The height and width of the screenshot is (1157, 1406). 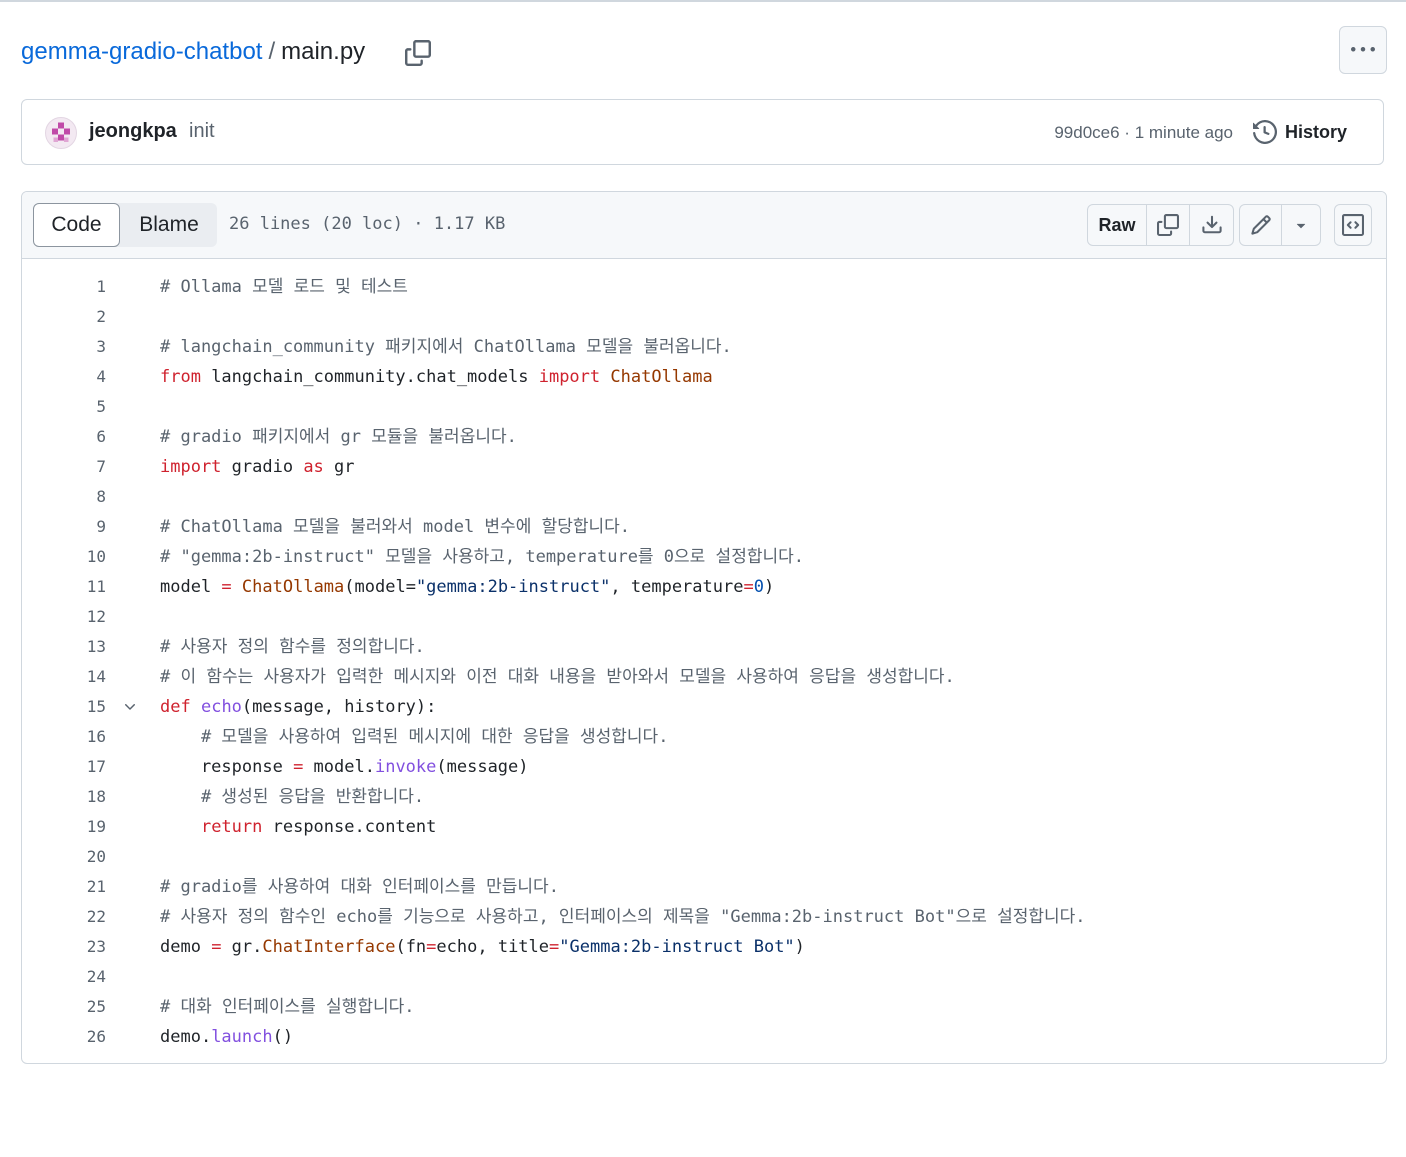 What do you see at coordinates (1363, 50) in the screenshot?
I see `more-options-button` at bounding box center [1363, 50].